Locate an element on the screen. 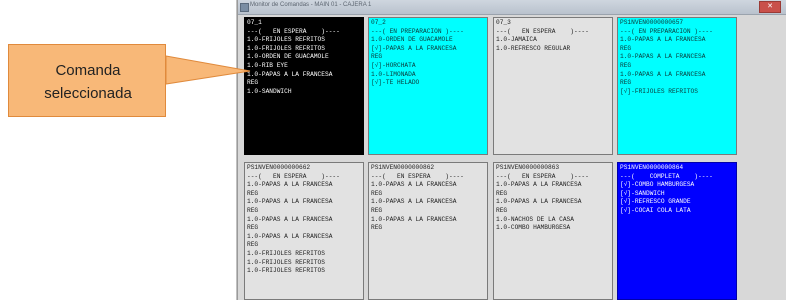 This screenshot has width=786, height=300. order-item: [√]-TE HELADO is located at coordinates (395, 83).